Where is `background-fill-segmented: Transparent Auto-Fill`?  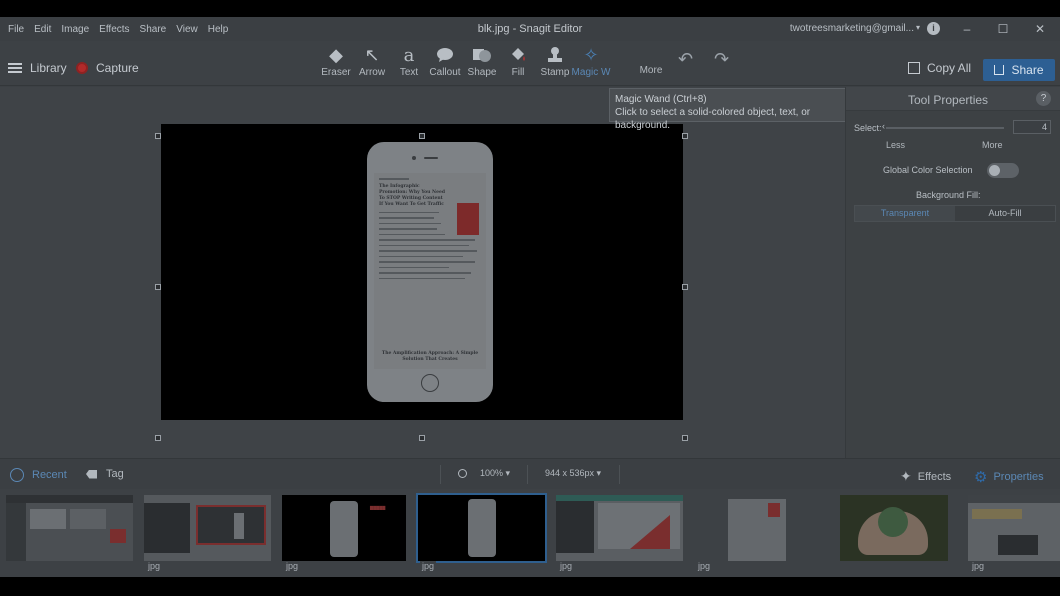
background-fill-segmented: Transparent Auto-Fill is located at coordinates (955, 213).